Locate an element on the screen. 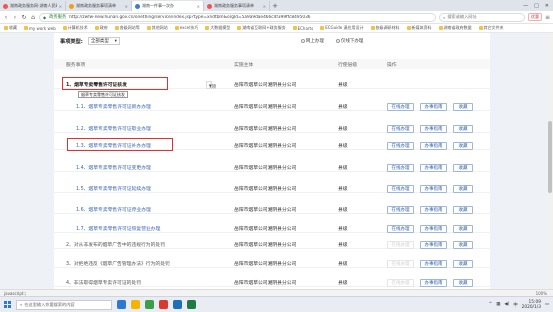 This screenshot has width=553, height=312. page-scrollbar is located at coordinates (550, 161).